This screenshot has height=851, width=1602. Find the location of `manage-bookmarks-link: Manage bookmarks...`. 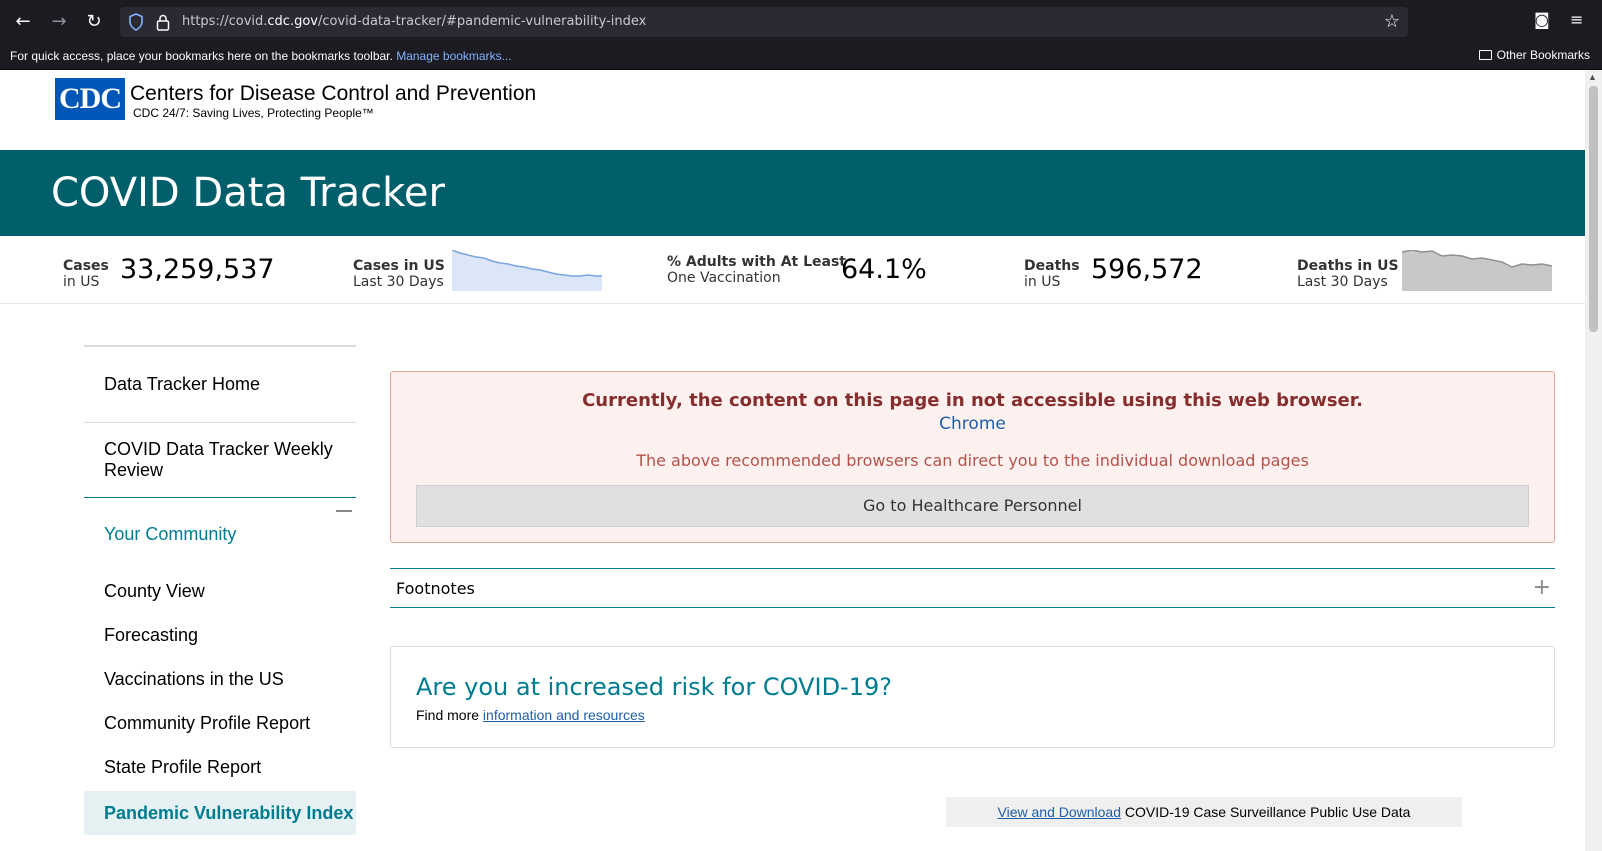

manage-bookmarks-link: Manage bookmarks... is located at coordinates (453, 56).